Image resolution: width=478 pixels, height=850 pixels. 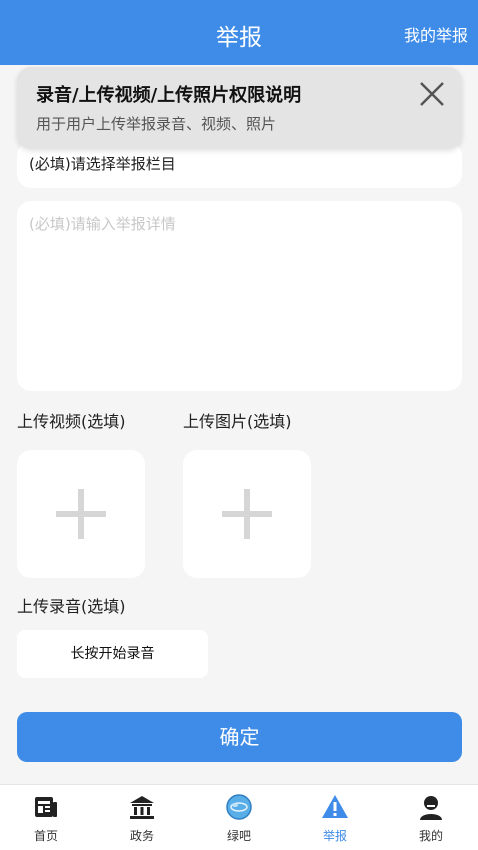 I want to click on upload-audio-label: 上传录音(选填), so click(x=71, y=606).